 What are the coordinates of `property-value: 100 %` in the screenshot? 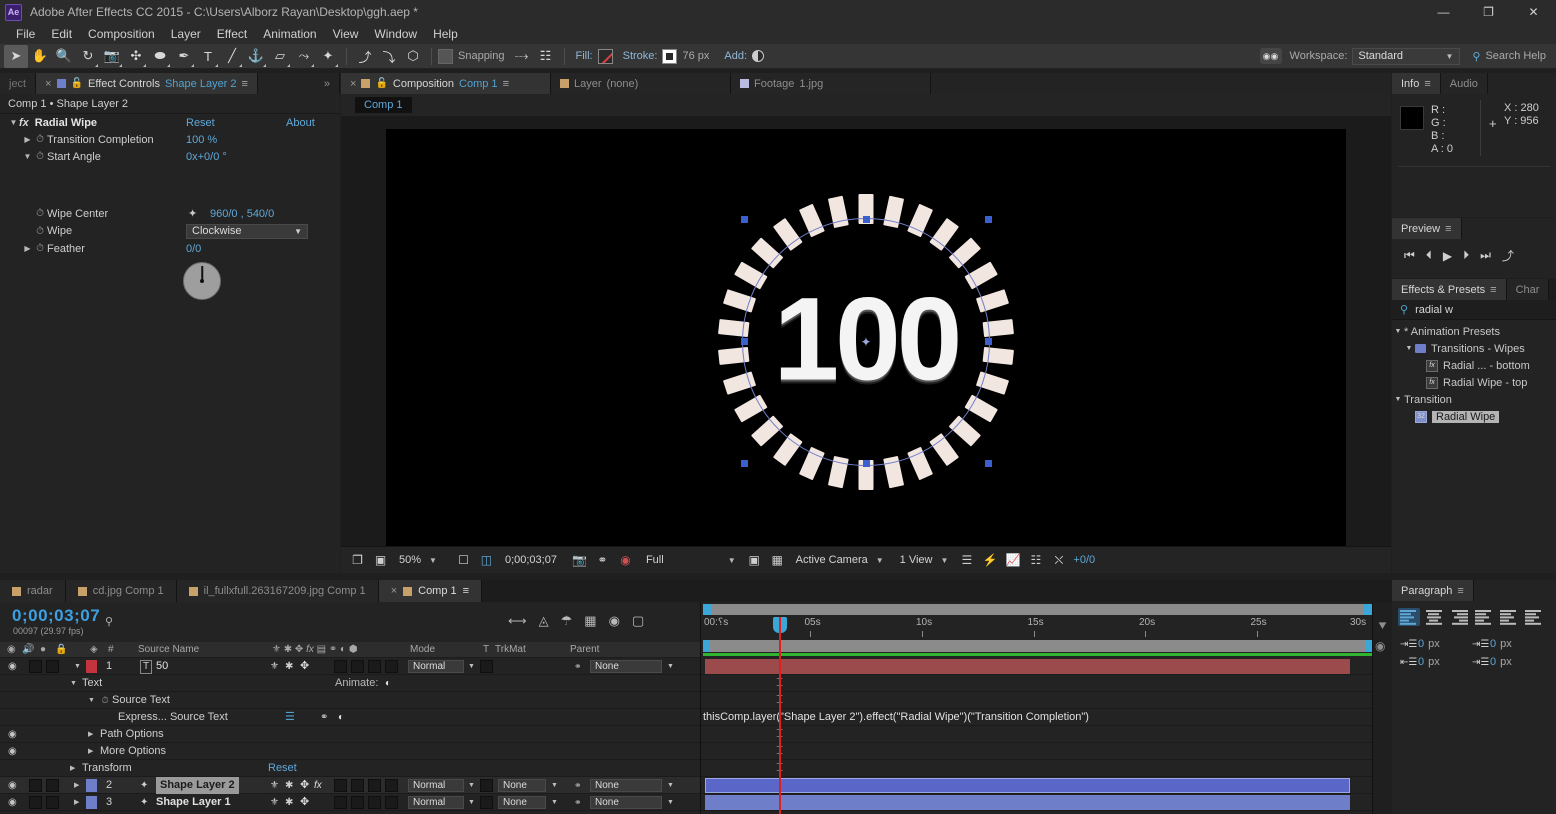 It's located at (201, 140).